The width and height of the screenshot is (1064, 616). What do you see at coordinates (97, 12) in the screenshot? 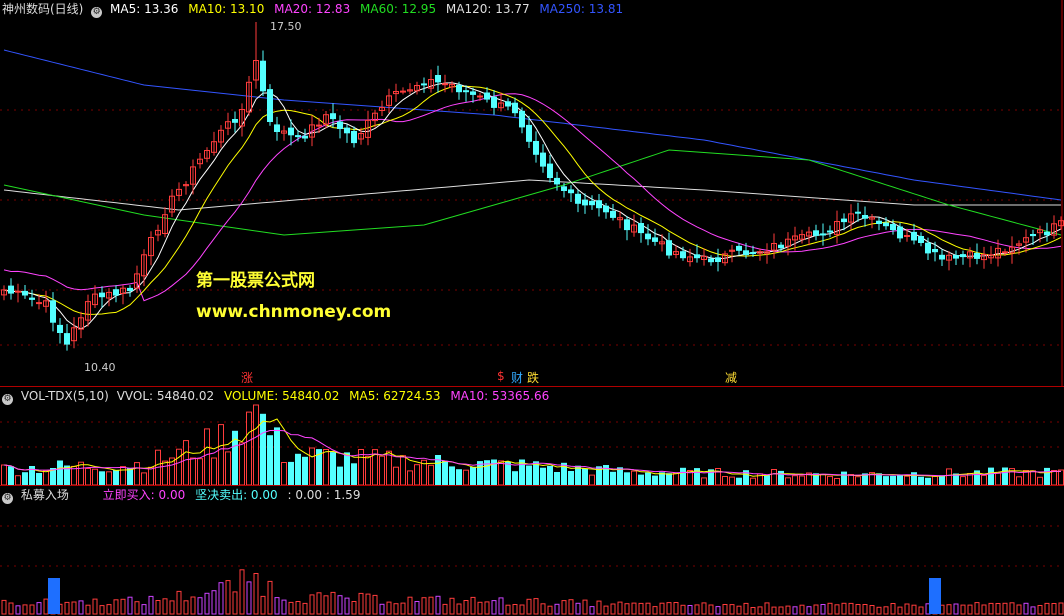
I see `settings-gear-icon: ⚙` at bounding box center [97, 12].